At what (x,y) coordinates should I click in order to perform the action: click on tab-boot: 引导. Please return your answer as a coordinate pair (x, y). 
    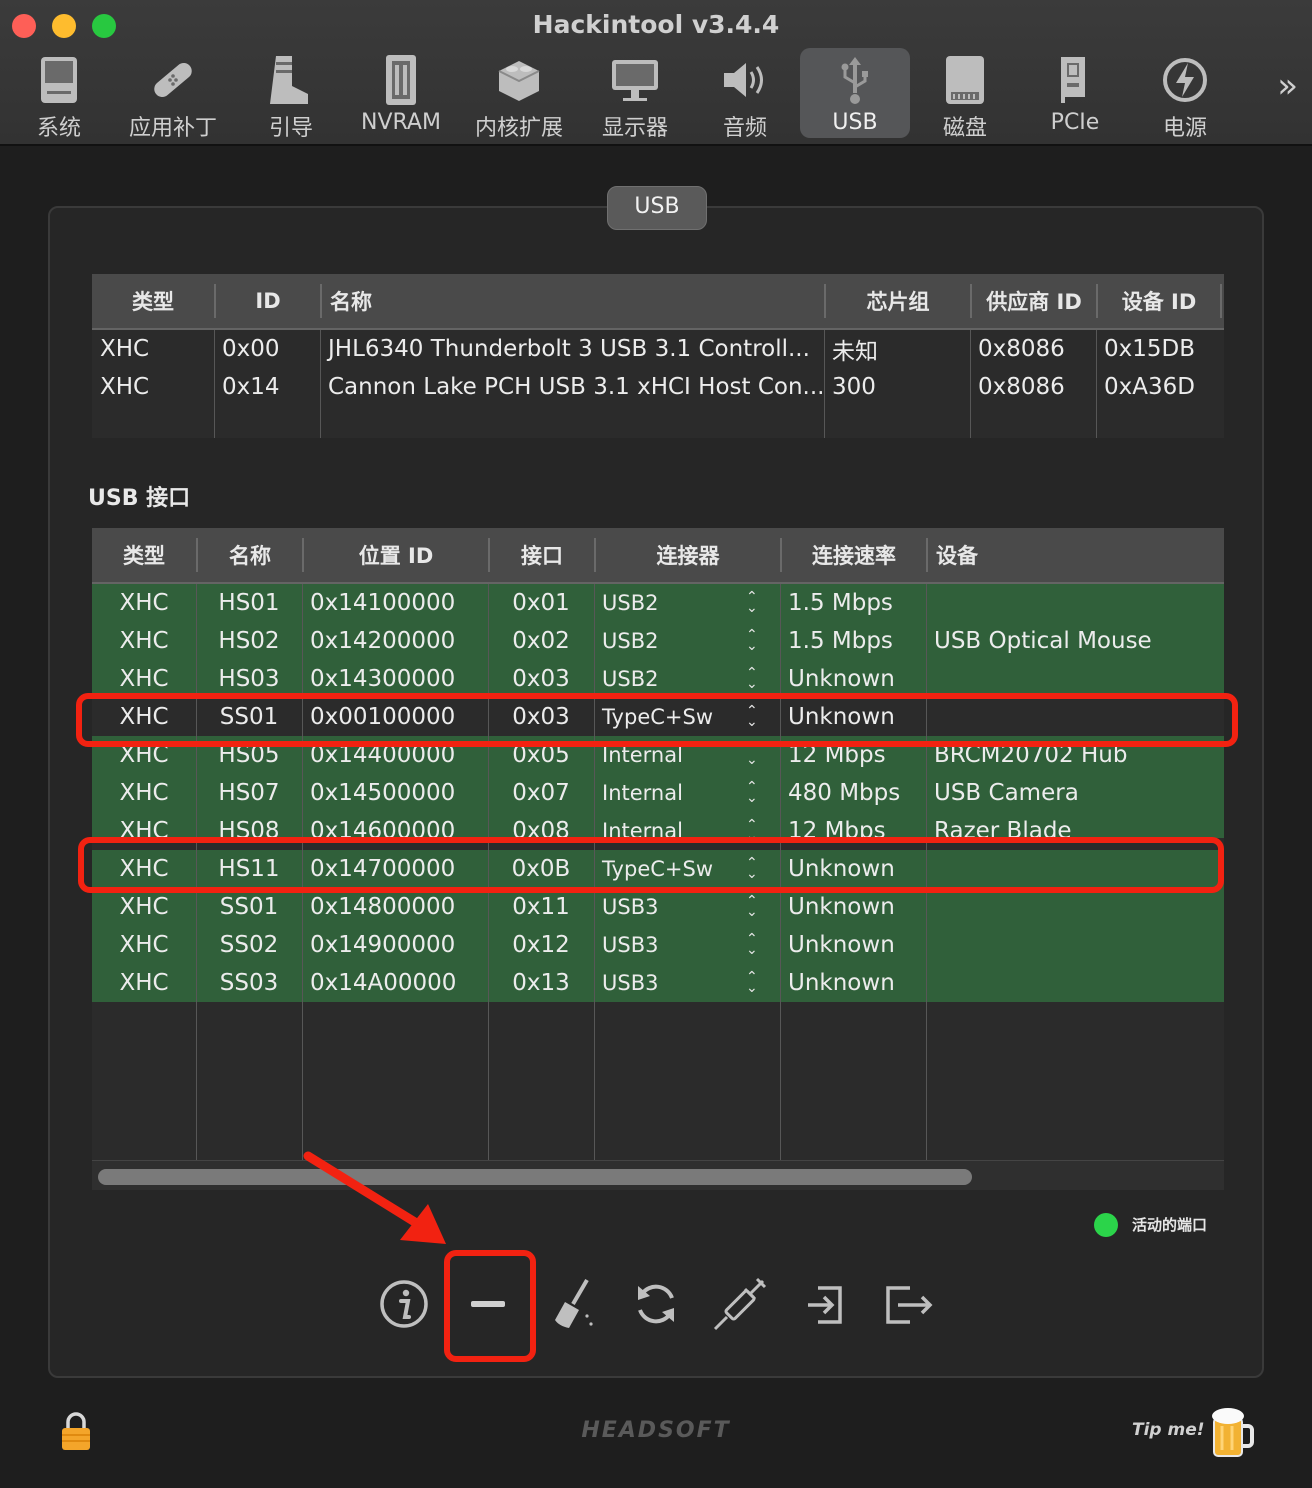
    Looking at the image, I should click on (291, 94).